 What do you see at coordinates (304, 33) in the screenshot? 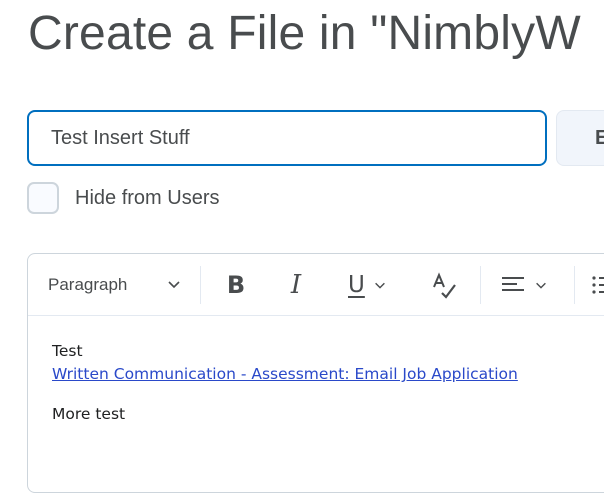
I see `page-title: Create a File in "NimblyW` at bounding box center [304, 33].